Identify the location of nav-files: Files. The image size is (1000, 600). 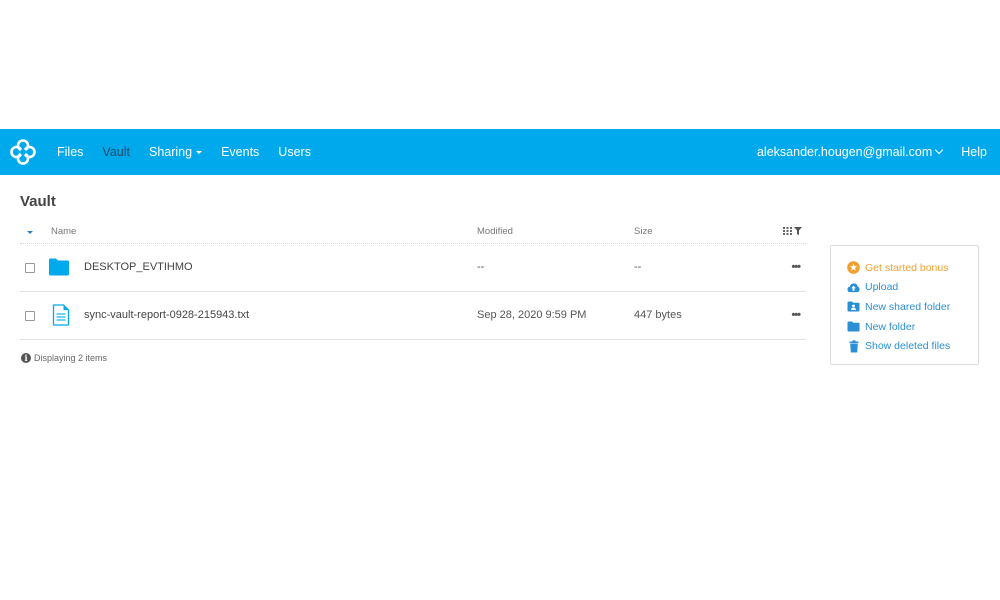
(70, 152).